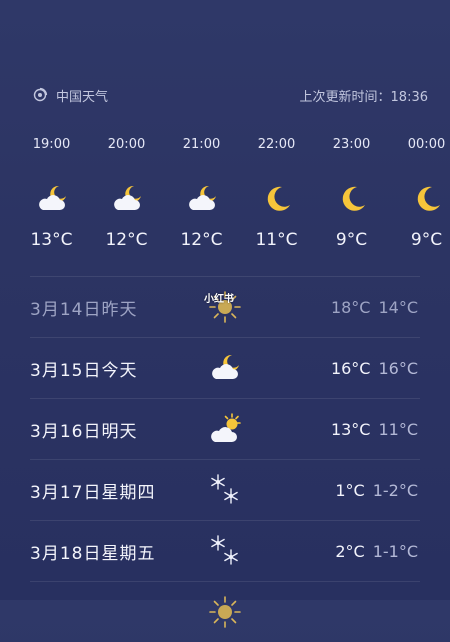  What do you see at coordinates (374, 307) in the screenshot?
I see `day-temps: 18°C 14°C` at bounding box center [374, 307].